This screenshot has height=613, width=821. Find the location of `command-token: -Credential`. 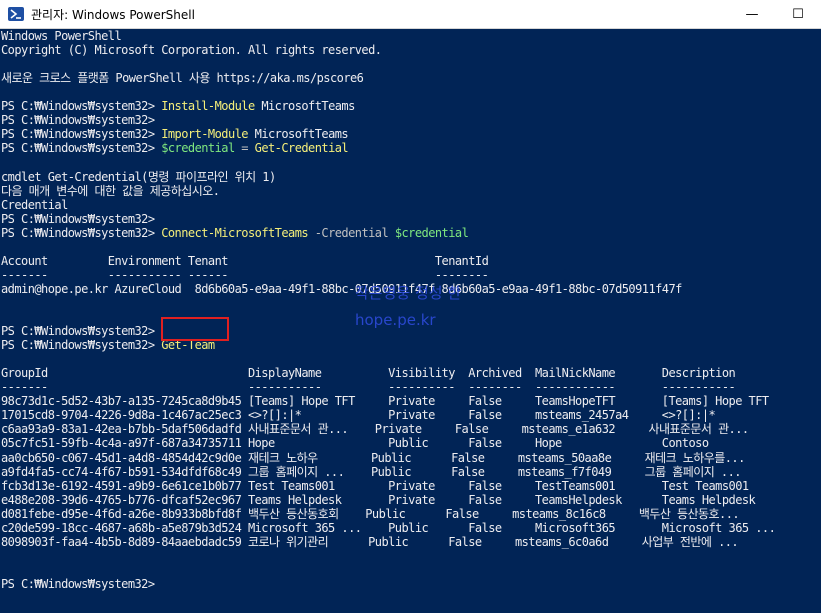

command-token: -Credential is located at coordinates (351, 232).